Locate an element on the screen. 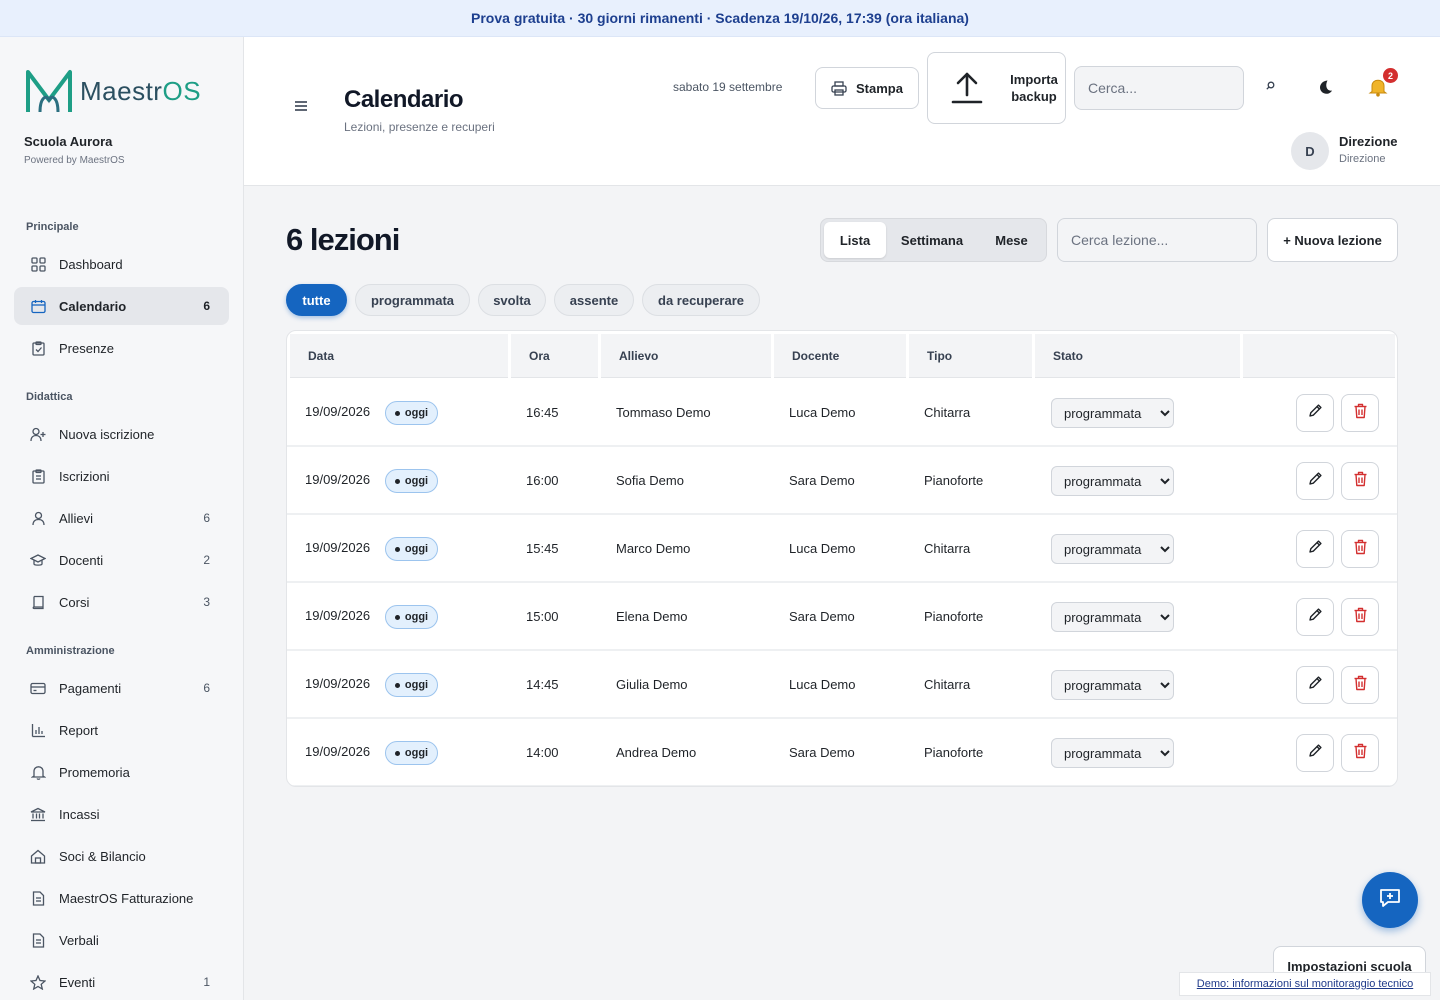 Image resolution: width=1440 pixels, height=1000 pixels. view-settimana-button: Settimana is located at coordinates (932, 240).